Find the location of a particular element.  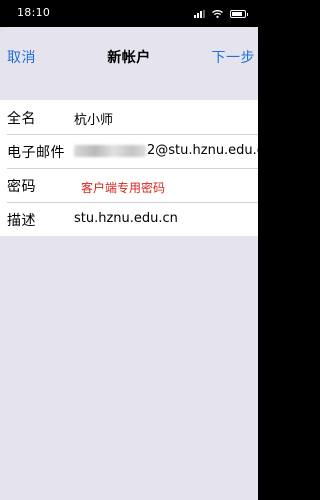

wifi-icon is located at coordinates (217, 14).